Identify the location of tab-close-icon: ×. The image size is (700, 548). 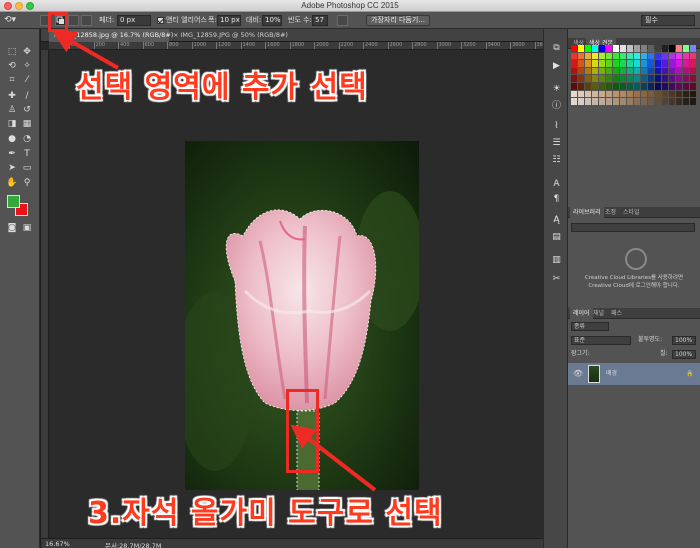
(177, 35).